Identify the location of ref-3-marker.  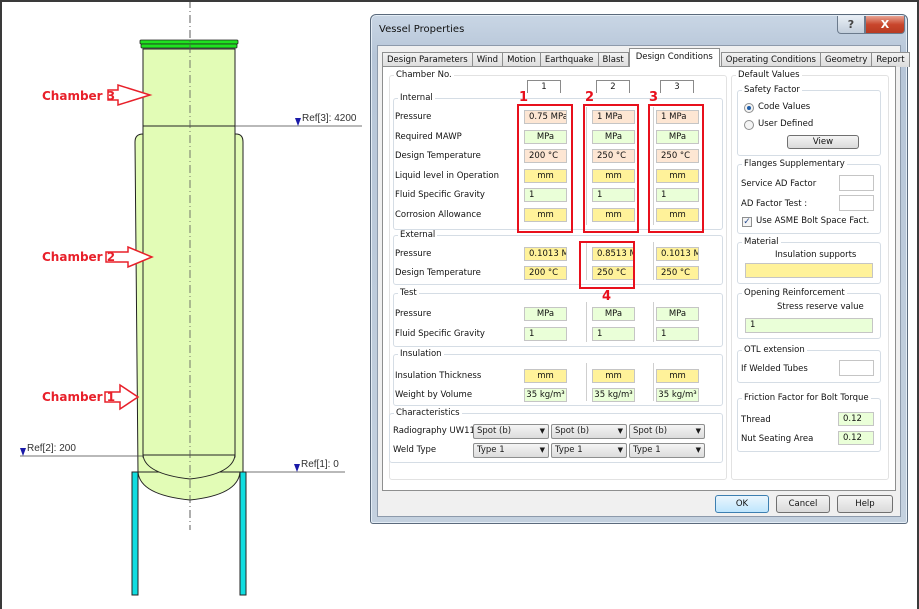
(298, 122).